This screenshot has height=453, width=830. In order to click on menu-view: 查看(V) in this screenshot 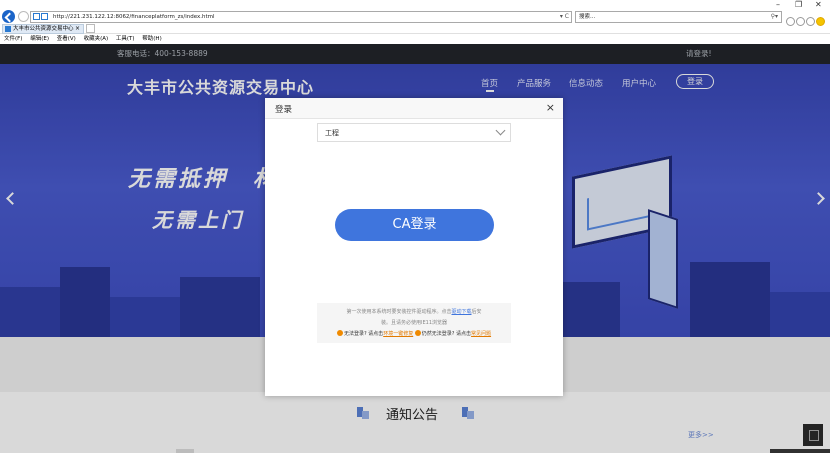, I will do `click(66, 39)`.